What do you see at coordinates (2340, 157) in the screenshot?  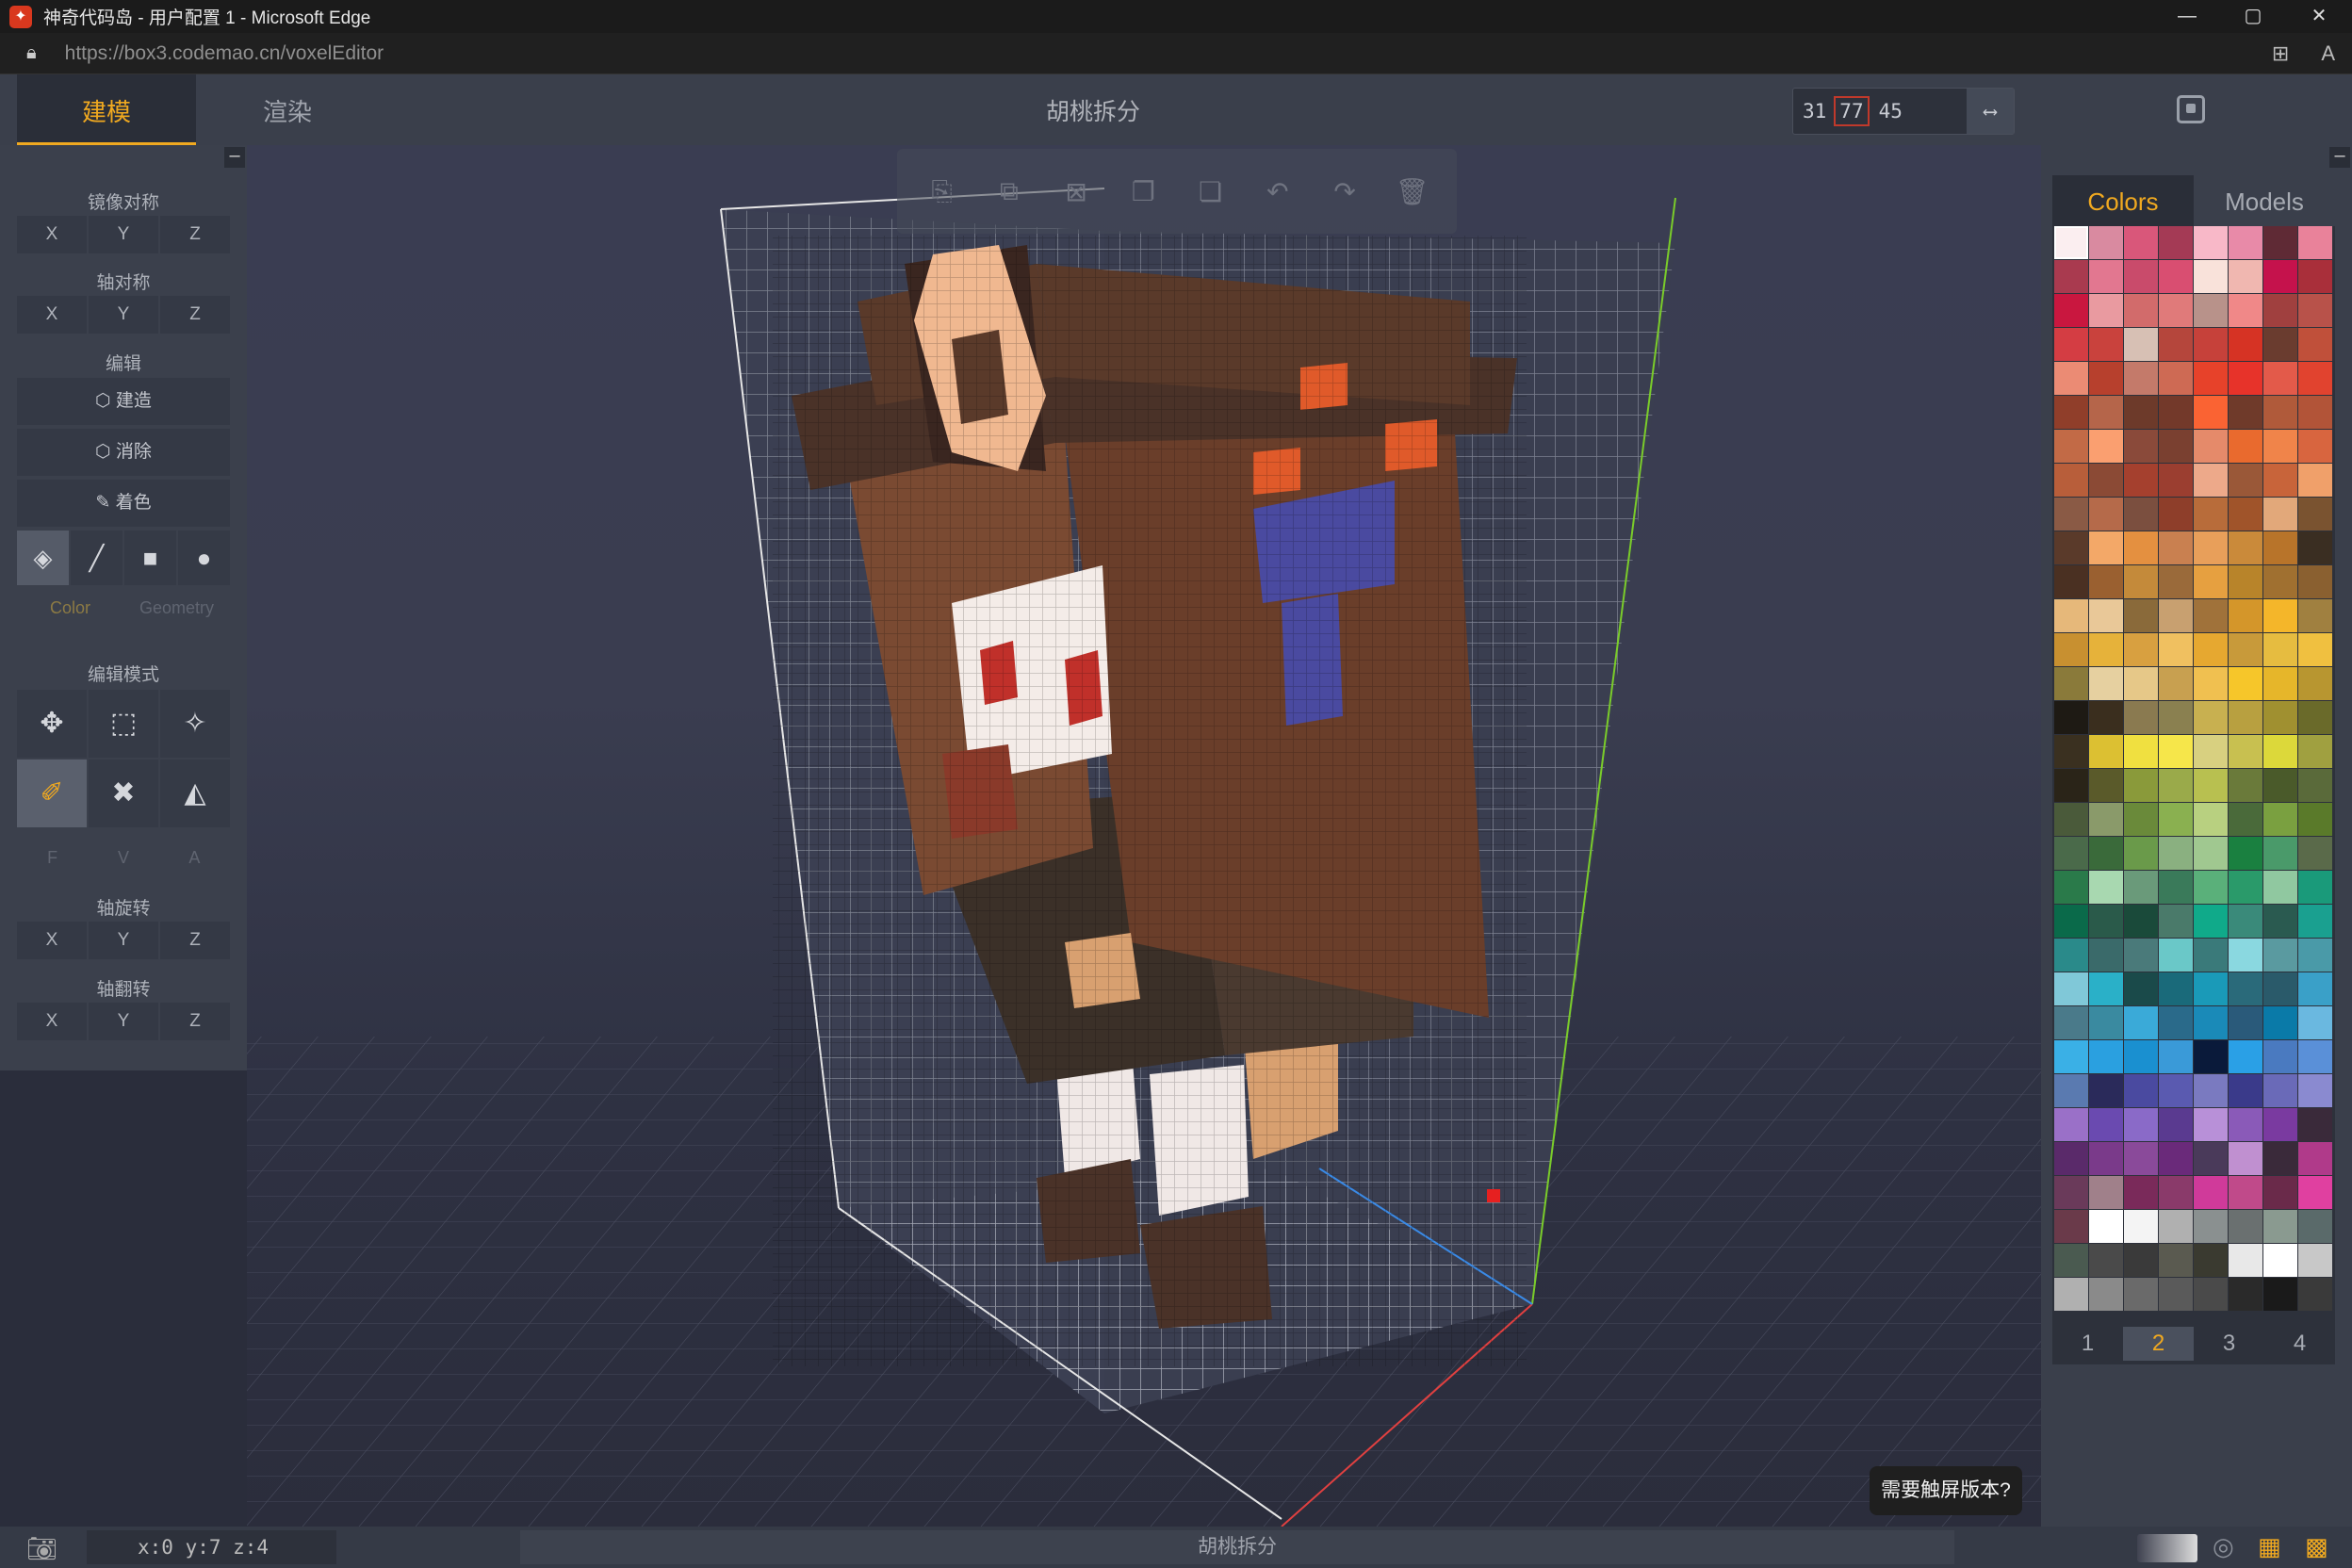 I see `collapse-right-button: –` at bounding box center [2340, 157].